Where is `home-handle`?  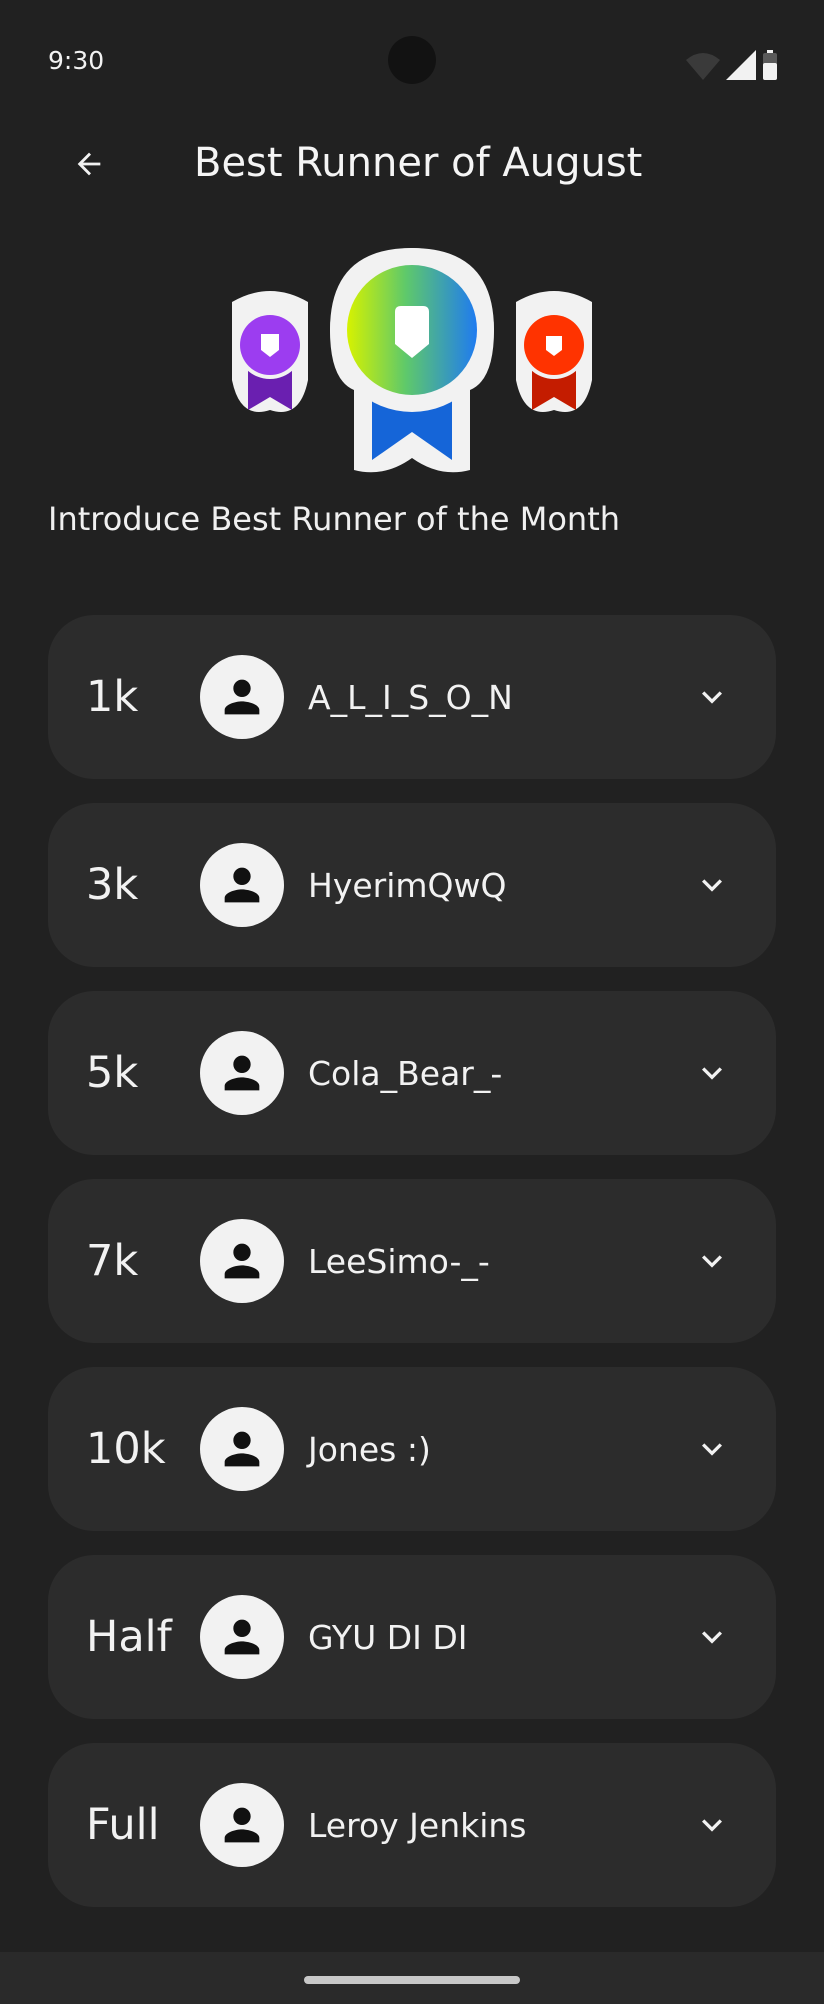 home-handle is located at coordinates (412, 1980).